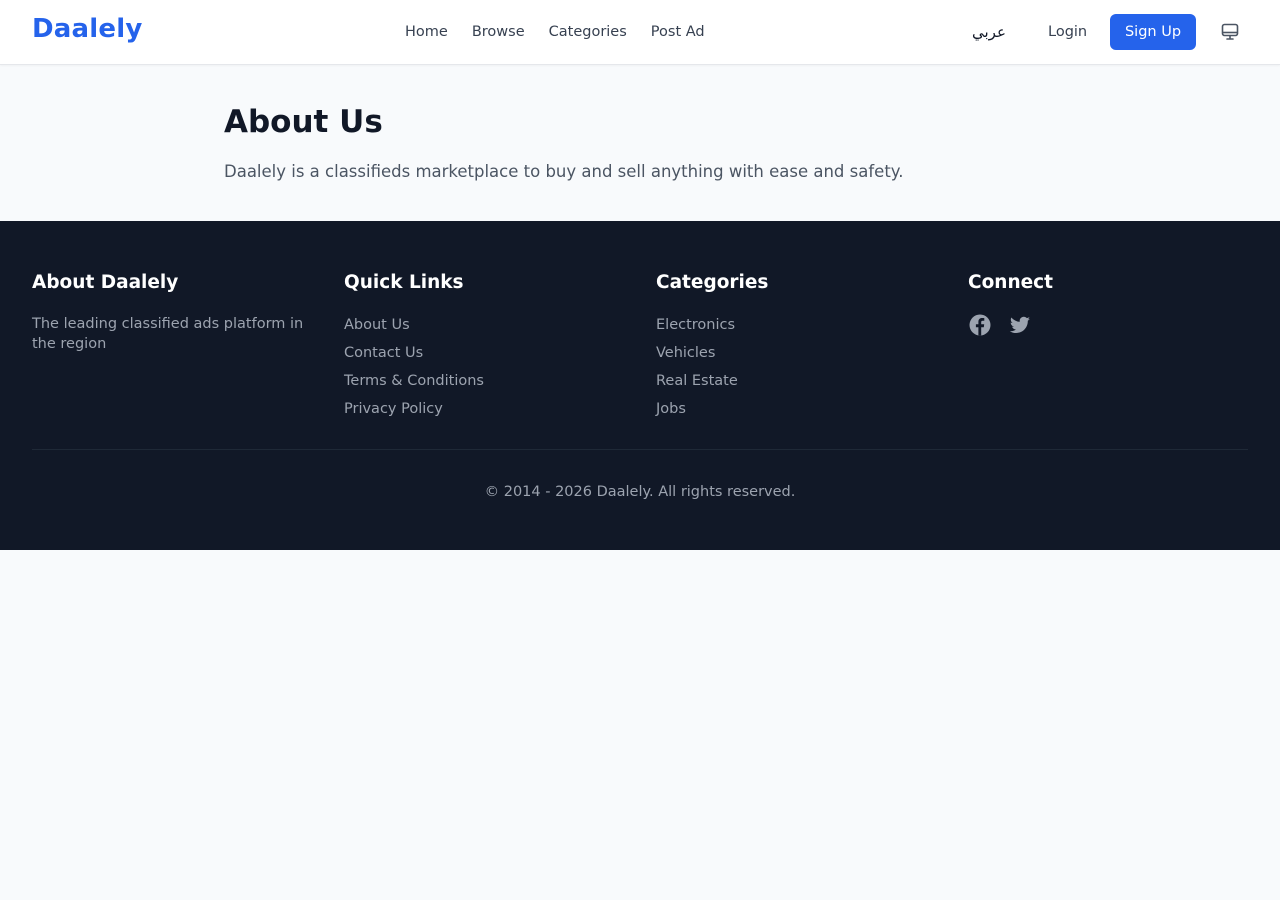 Image resolution: width=1280 pixels, height=900 pixels. Describe the element at coordinates (484, 356) in the screenshot. I see `list-item: Contact Us` at that location.